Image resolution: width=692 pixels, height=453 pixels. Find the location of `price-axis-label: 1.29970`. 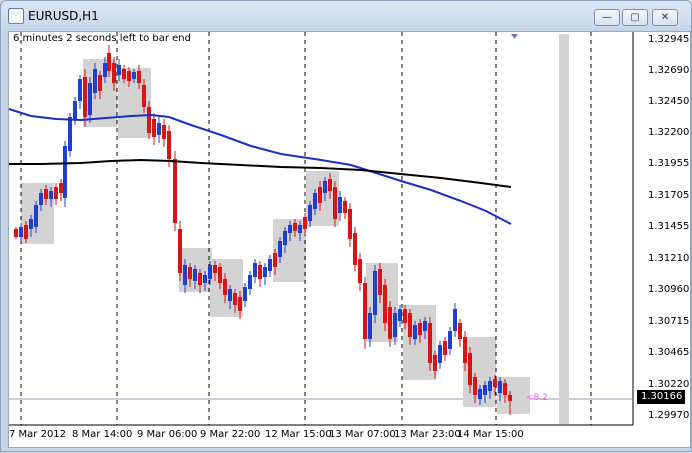

price-axis-label: 1.29970 is located at coordinates (669, 415).